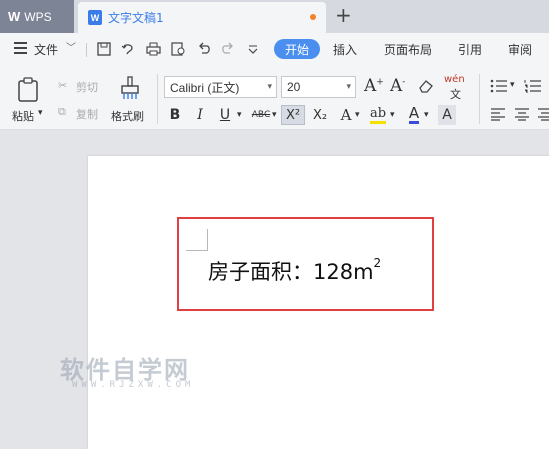 This screenshot has height=449, width=549. I want to click on bullet-list-icon, so click(499, 86).